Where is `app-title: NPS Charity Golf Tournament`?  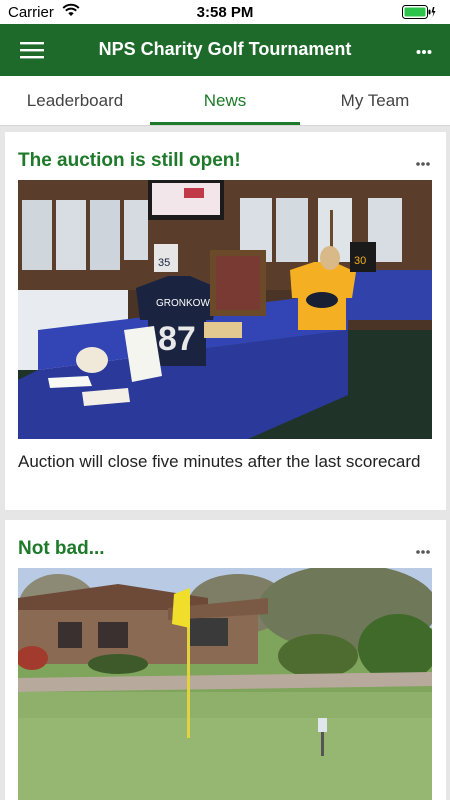 app-title: NPS Charity Golf Tournament is located at coordinates (225, 49).